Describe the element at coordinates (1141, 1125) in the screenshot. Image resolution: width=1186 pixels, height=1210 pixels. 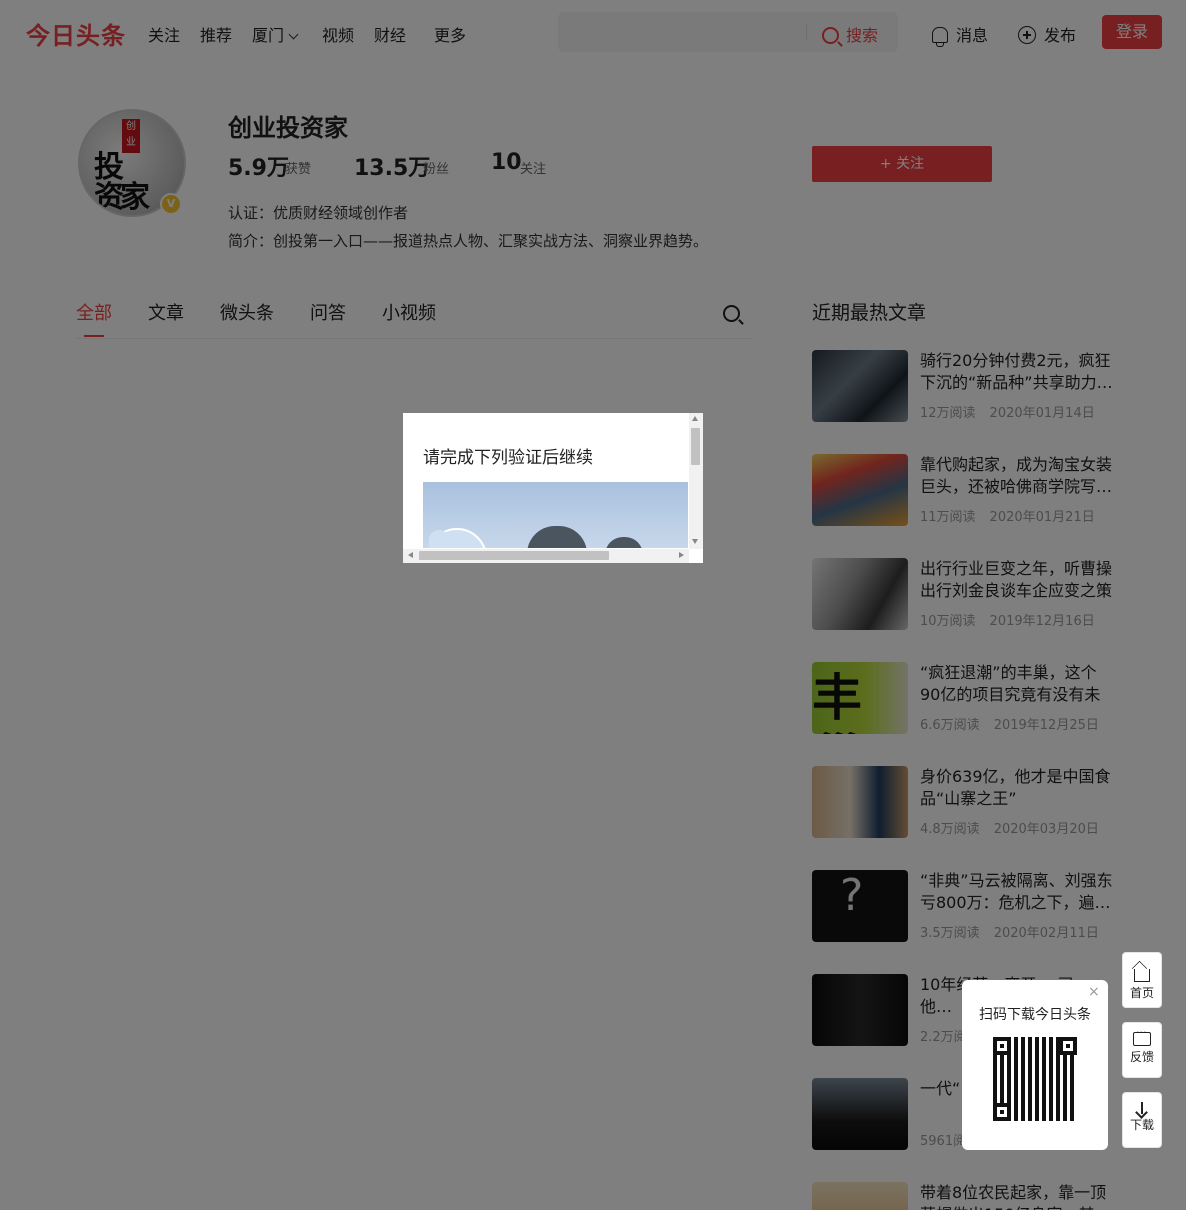
I see `float-download-label: 下载` at that location.